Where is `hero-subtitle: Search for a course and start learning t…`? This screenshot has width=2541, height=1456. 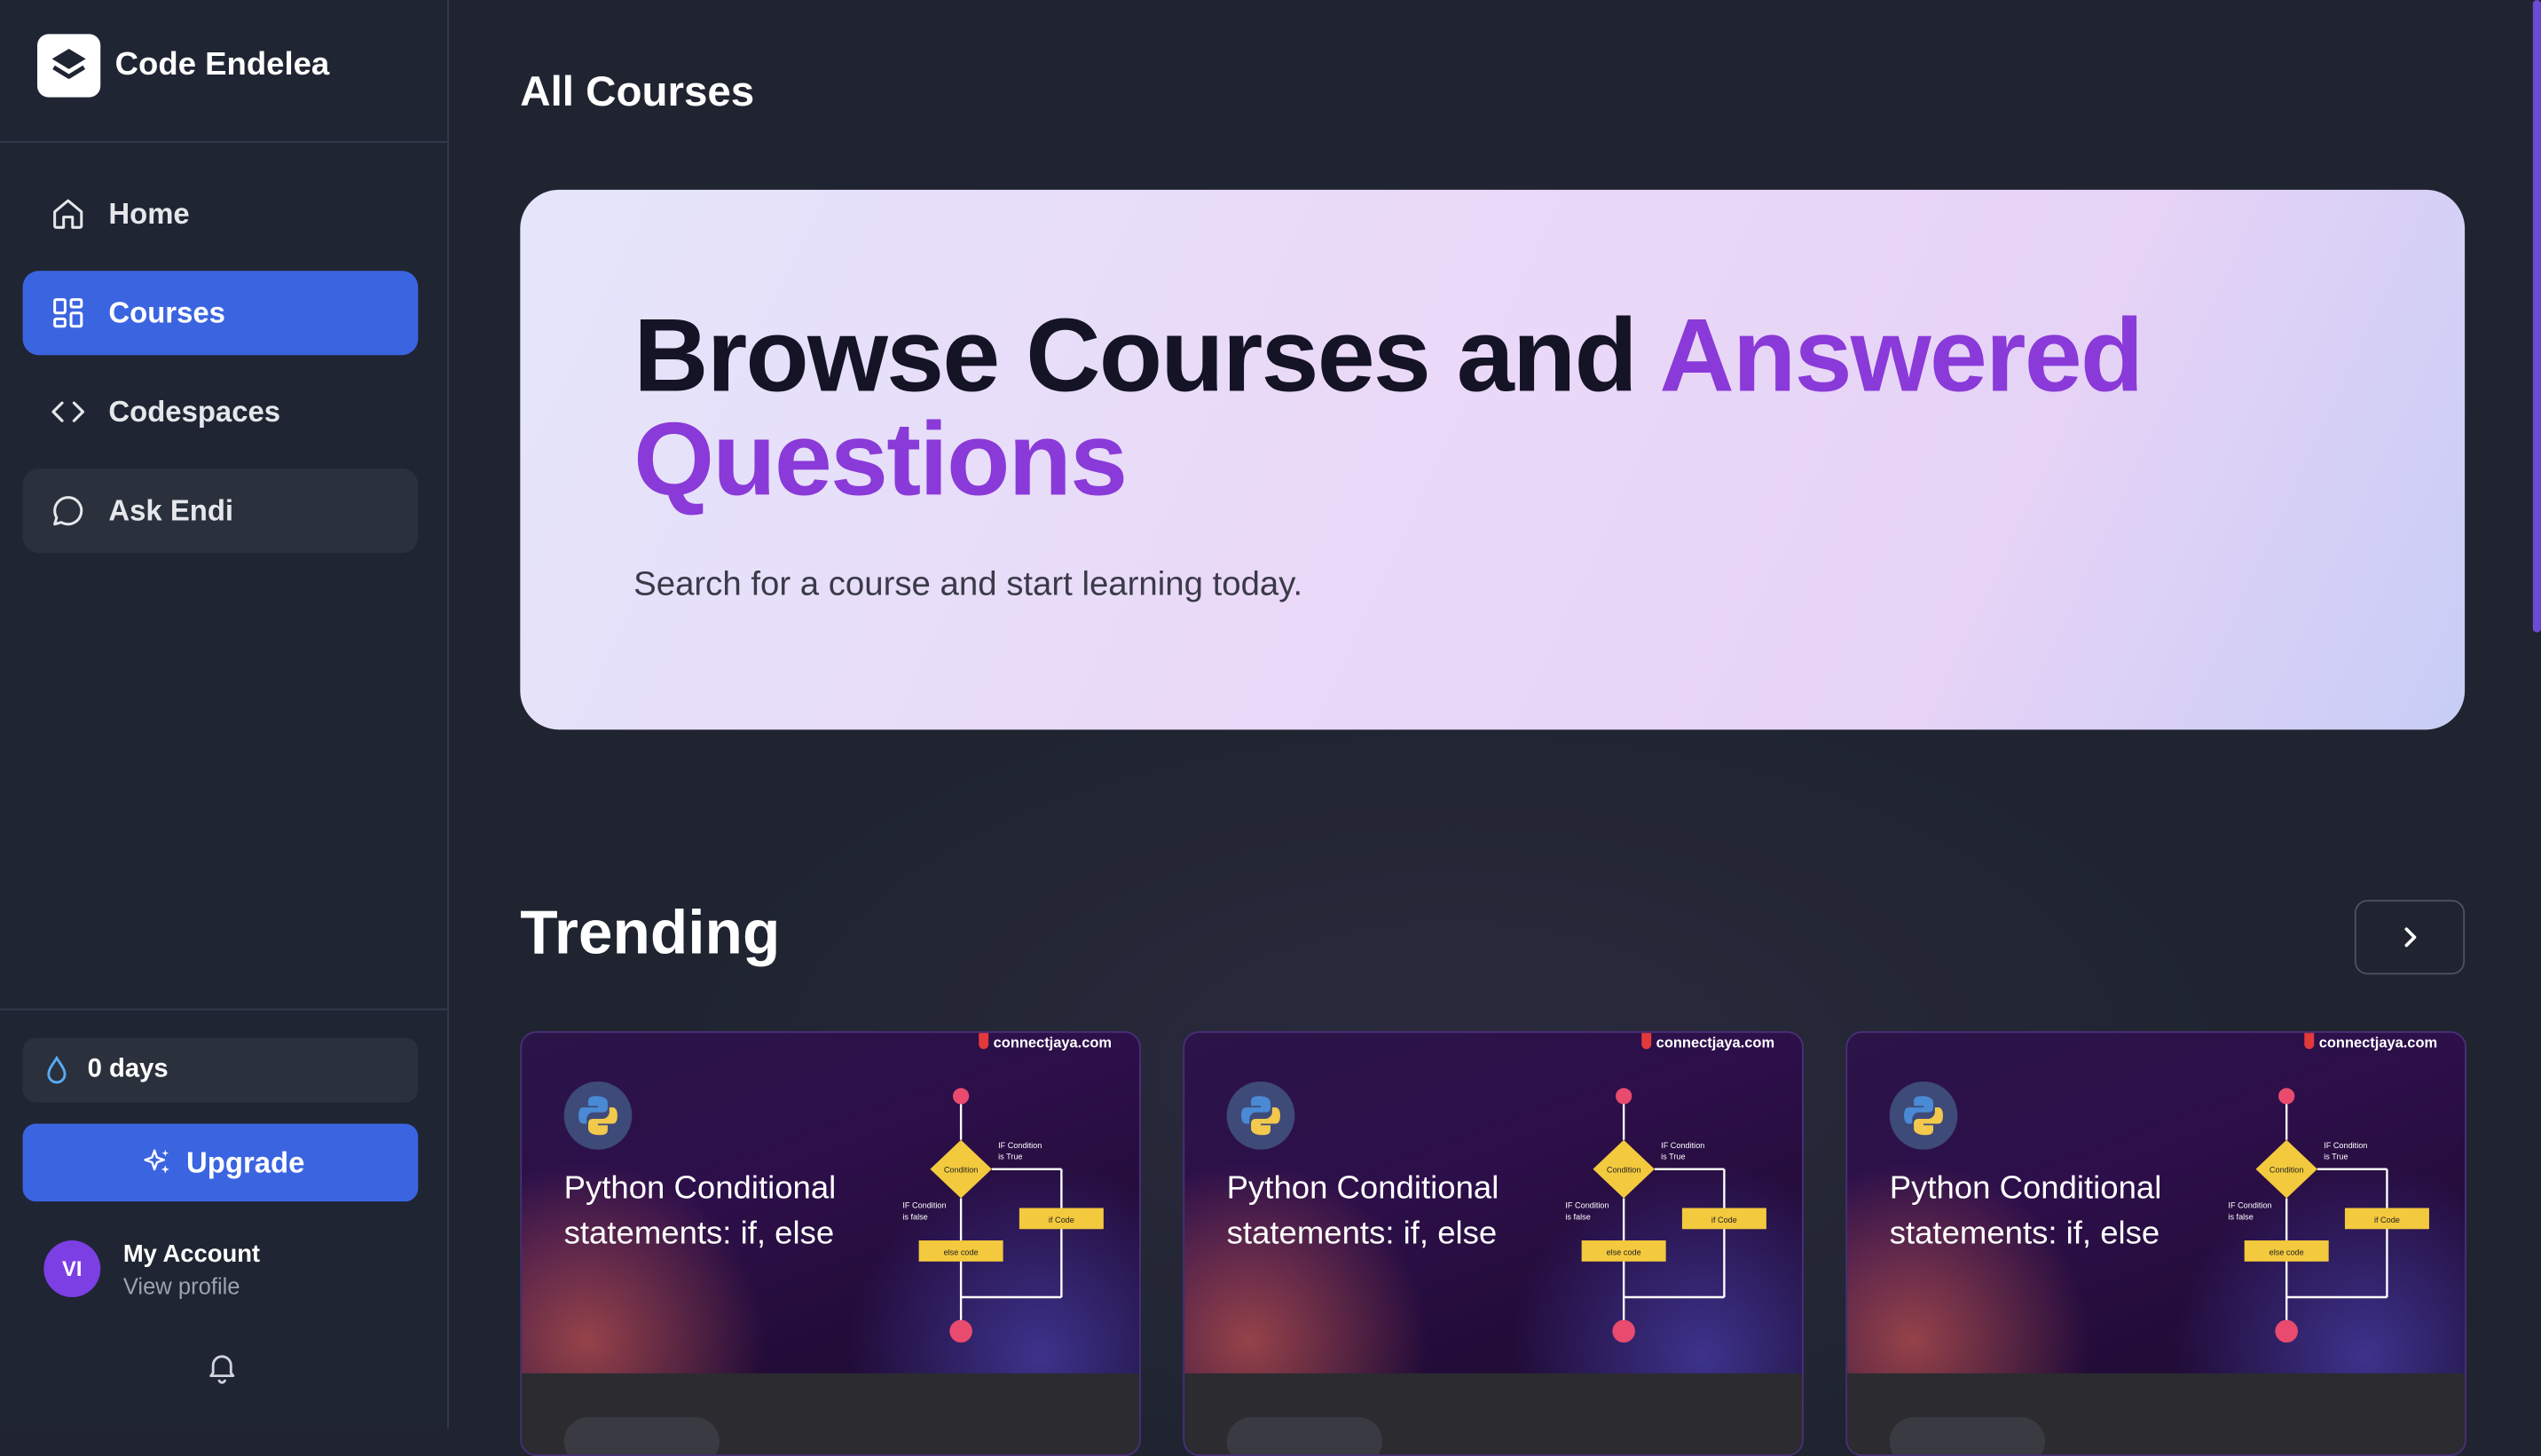
hero-subtitle: Search for a course and start learning t… is located at coordinates (968, 584).